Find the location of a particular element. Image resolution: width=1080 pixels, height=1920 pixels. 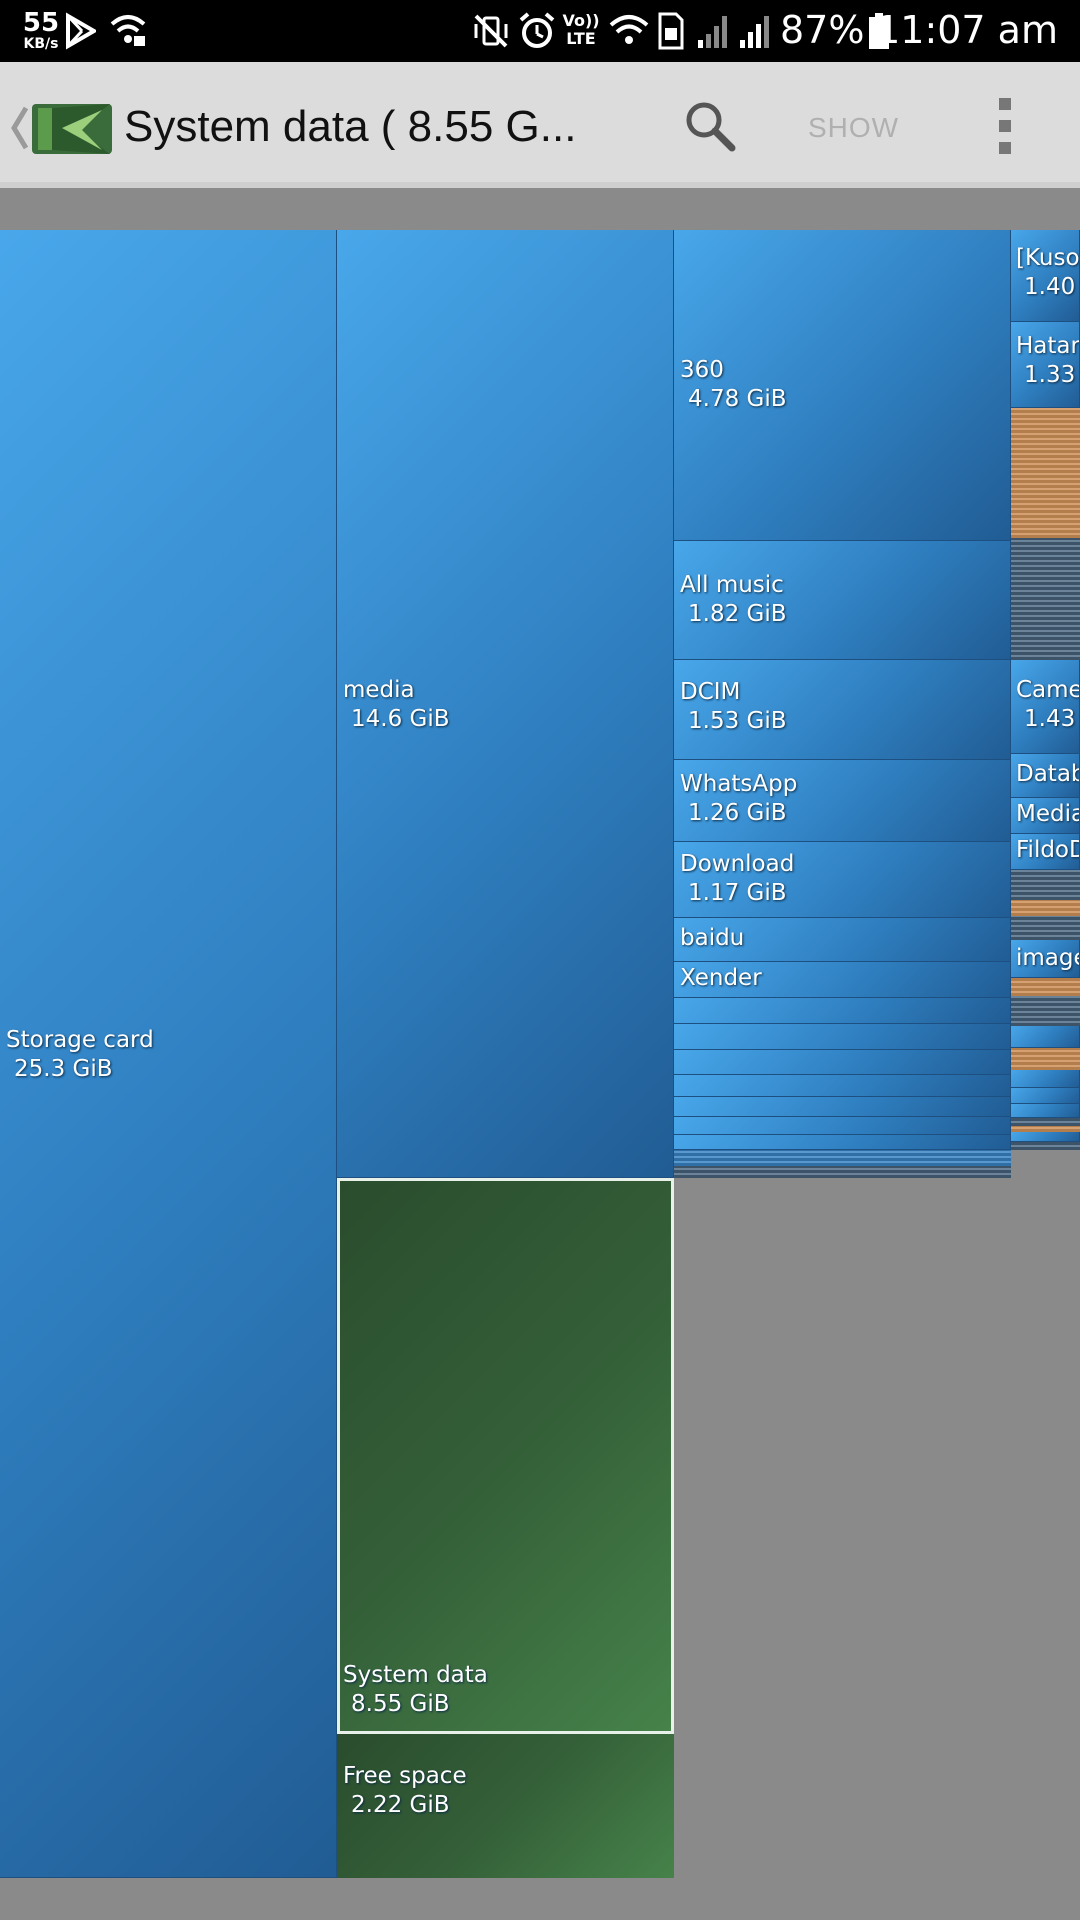

media-label: media 14.6 GiB is located at coordinates (396, 705).